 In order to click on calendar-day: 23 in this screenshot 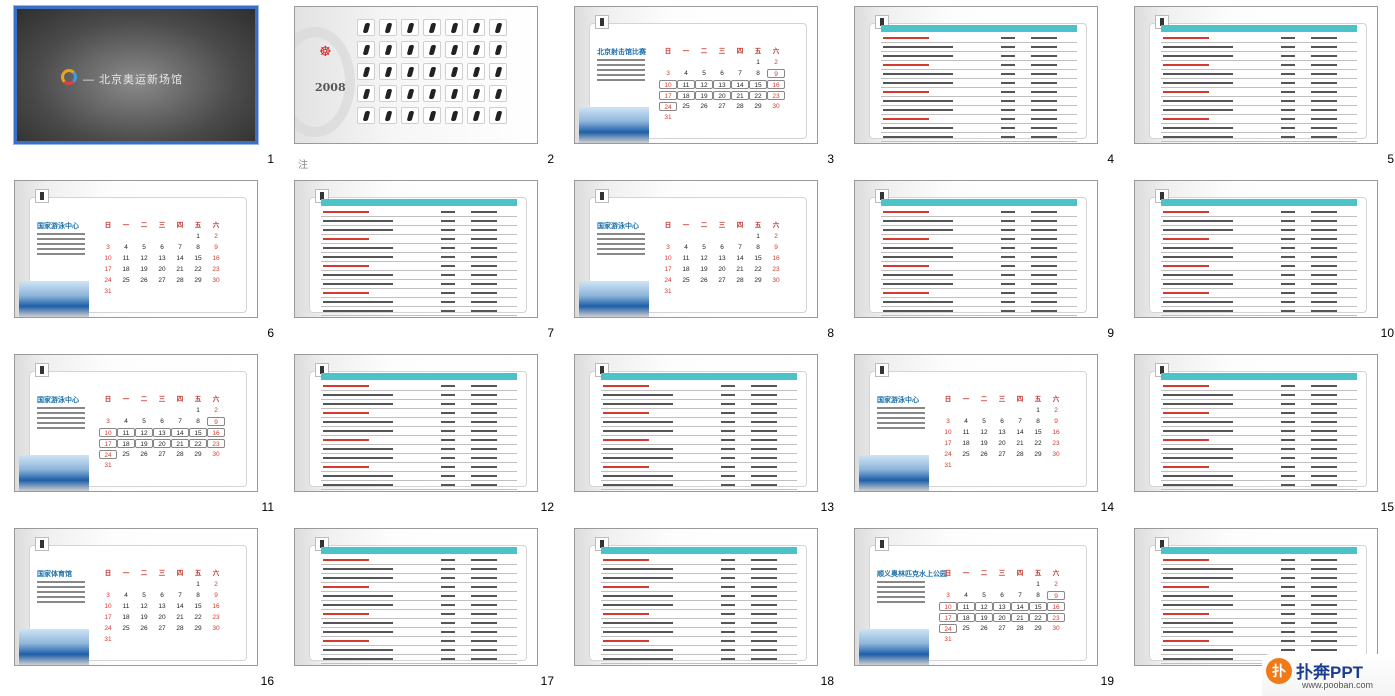, I will do `click(216, 443)`.